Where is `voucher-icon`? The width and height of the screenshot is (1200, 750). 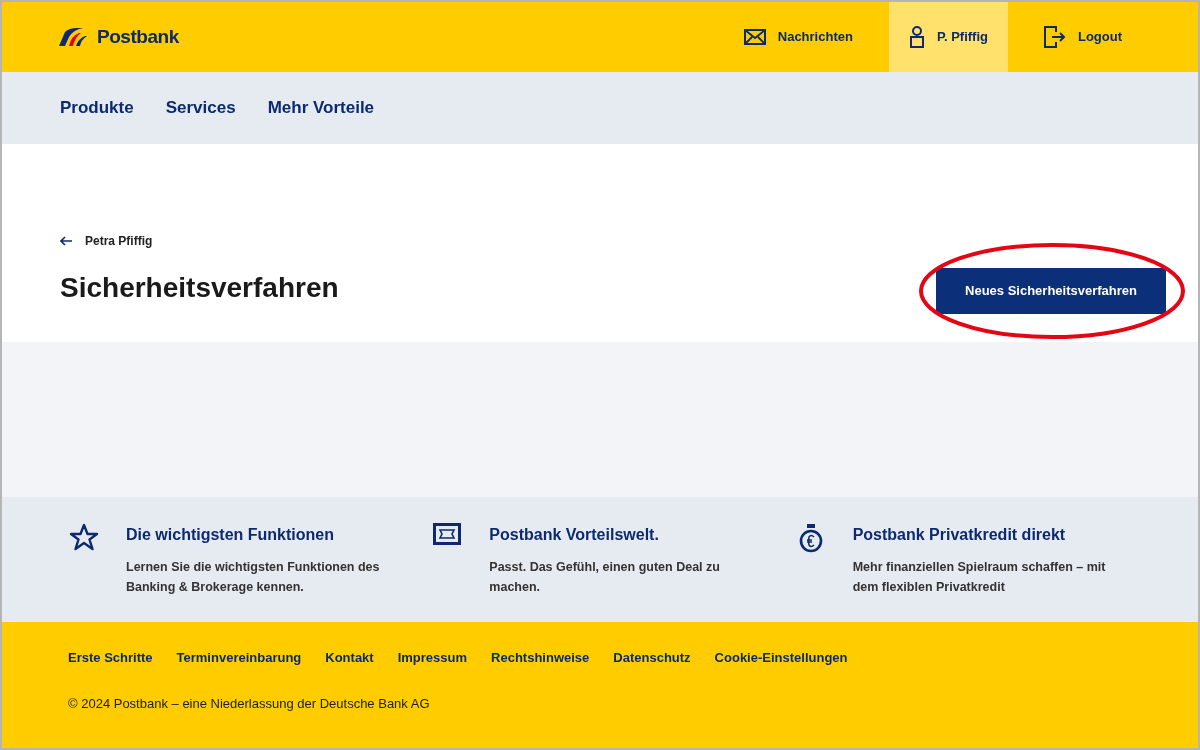 voucher-icon is located at coordinates (447, 534).